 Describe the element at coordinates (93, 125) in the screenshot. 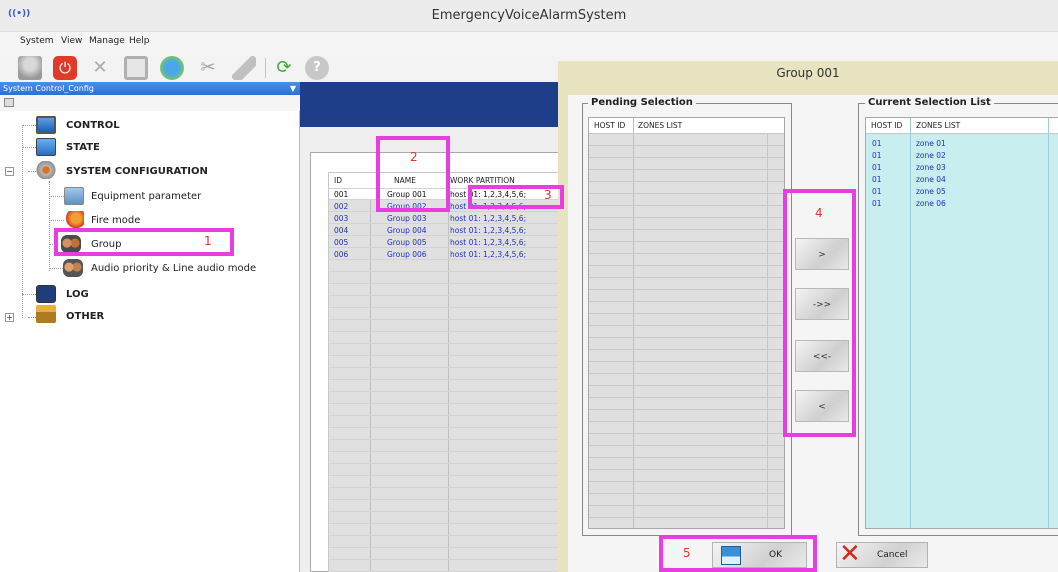

I see `tree-item-control: CONTROL` at that location.